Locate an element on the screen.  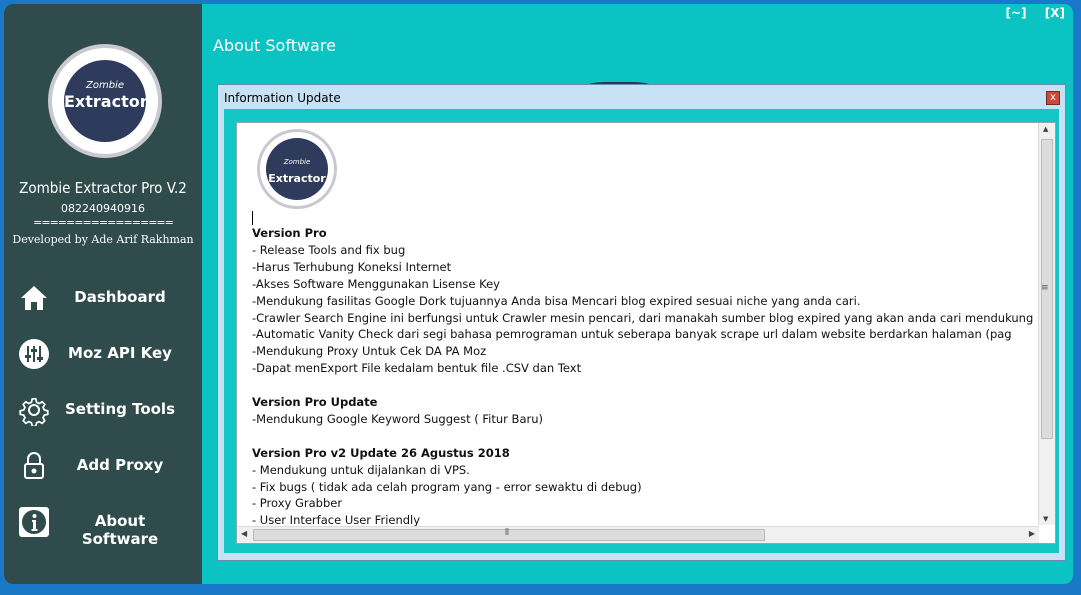
dialog-title: Information Update is located at coordinates (282, 98).